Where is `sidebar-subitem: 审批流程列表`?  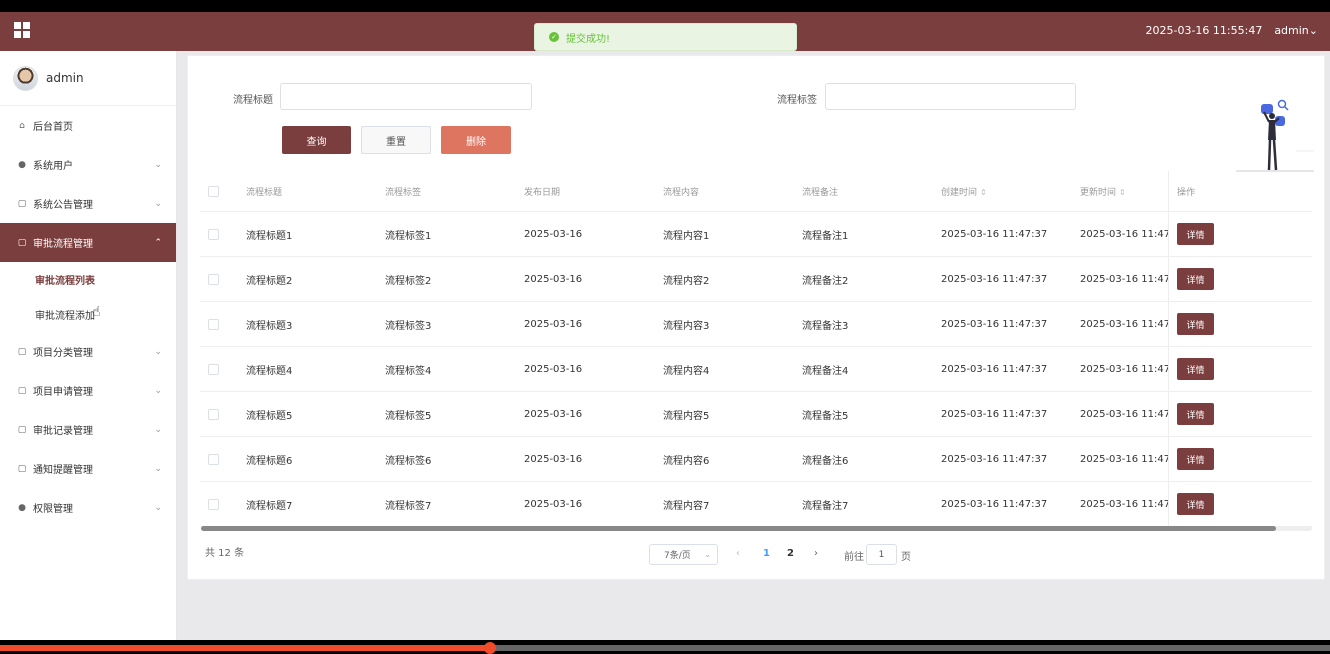 sidebar-subitem: 审批流程列表 is located at coordinates (88, 279).